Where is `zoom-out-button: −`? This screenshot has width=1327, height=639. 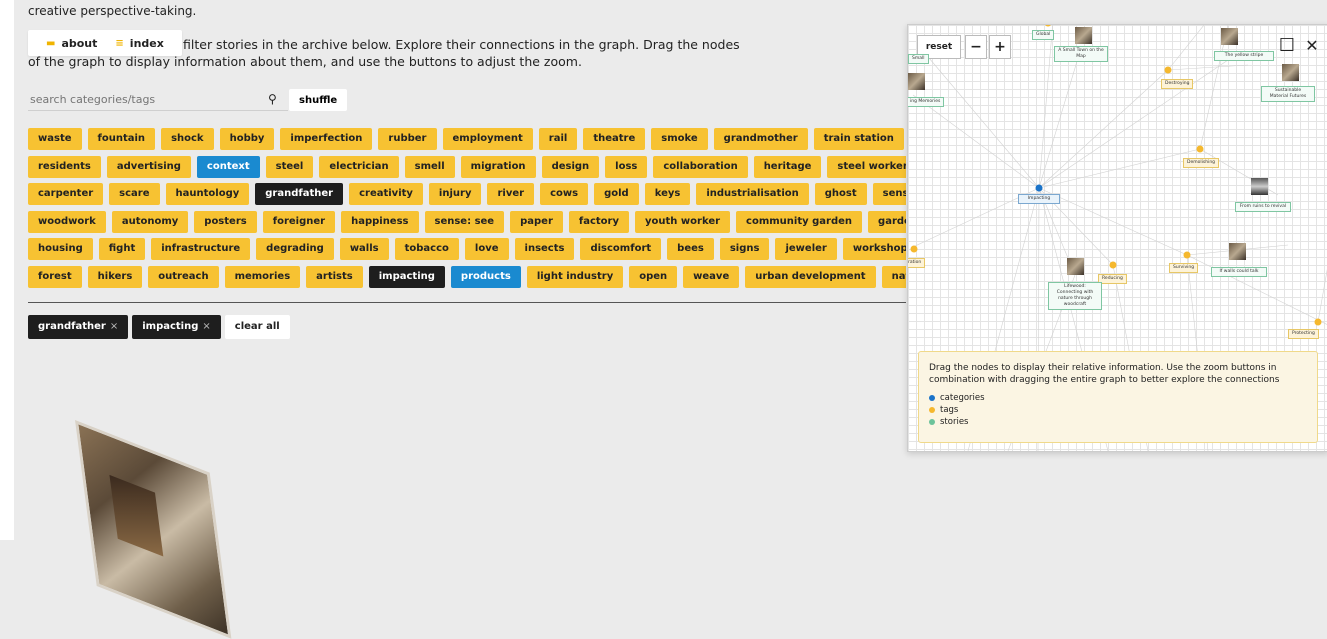 zoom-out-button: − is located at coordinates (976, 47).